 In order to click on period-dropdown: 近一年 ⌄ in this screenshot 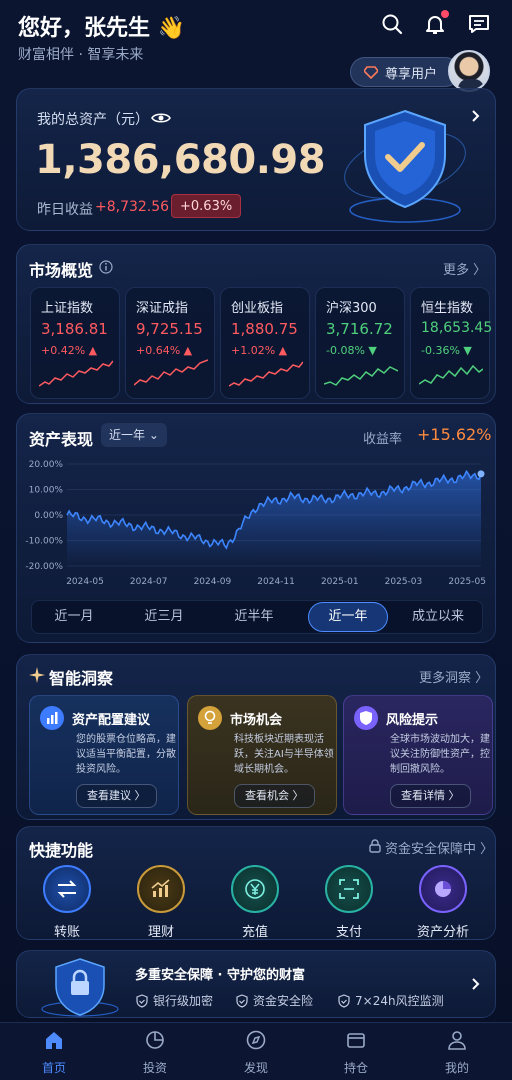, I will do `click(134, 435)`.